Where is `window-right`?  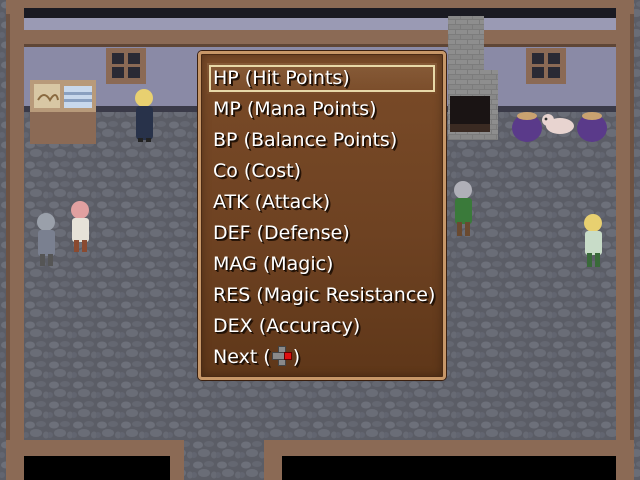
window-right is located at coordinates (546, 66).